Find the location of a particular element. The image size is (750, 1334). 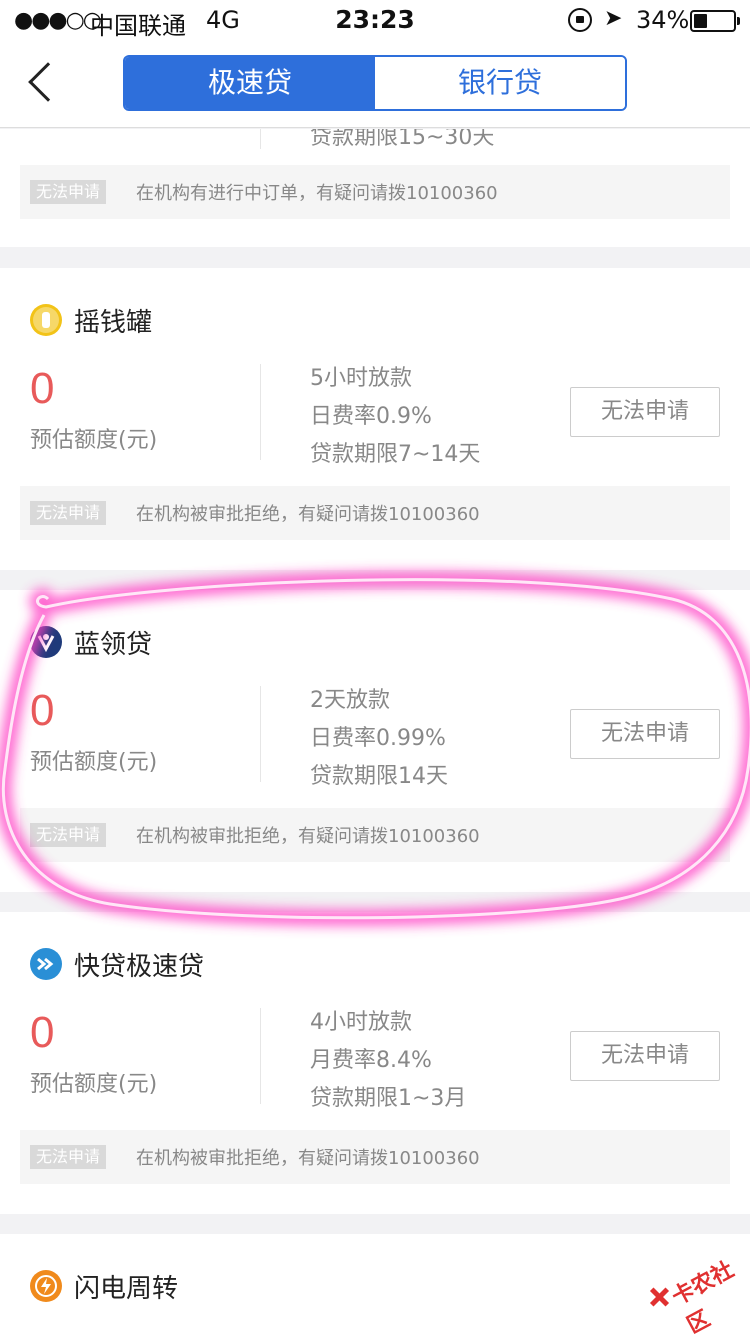

fast-loan-icon is located at coordinates (46, 964).